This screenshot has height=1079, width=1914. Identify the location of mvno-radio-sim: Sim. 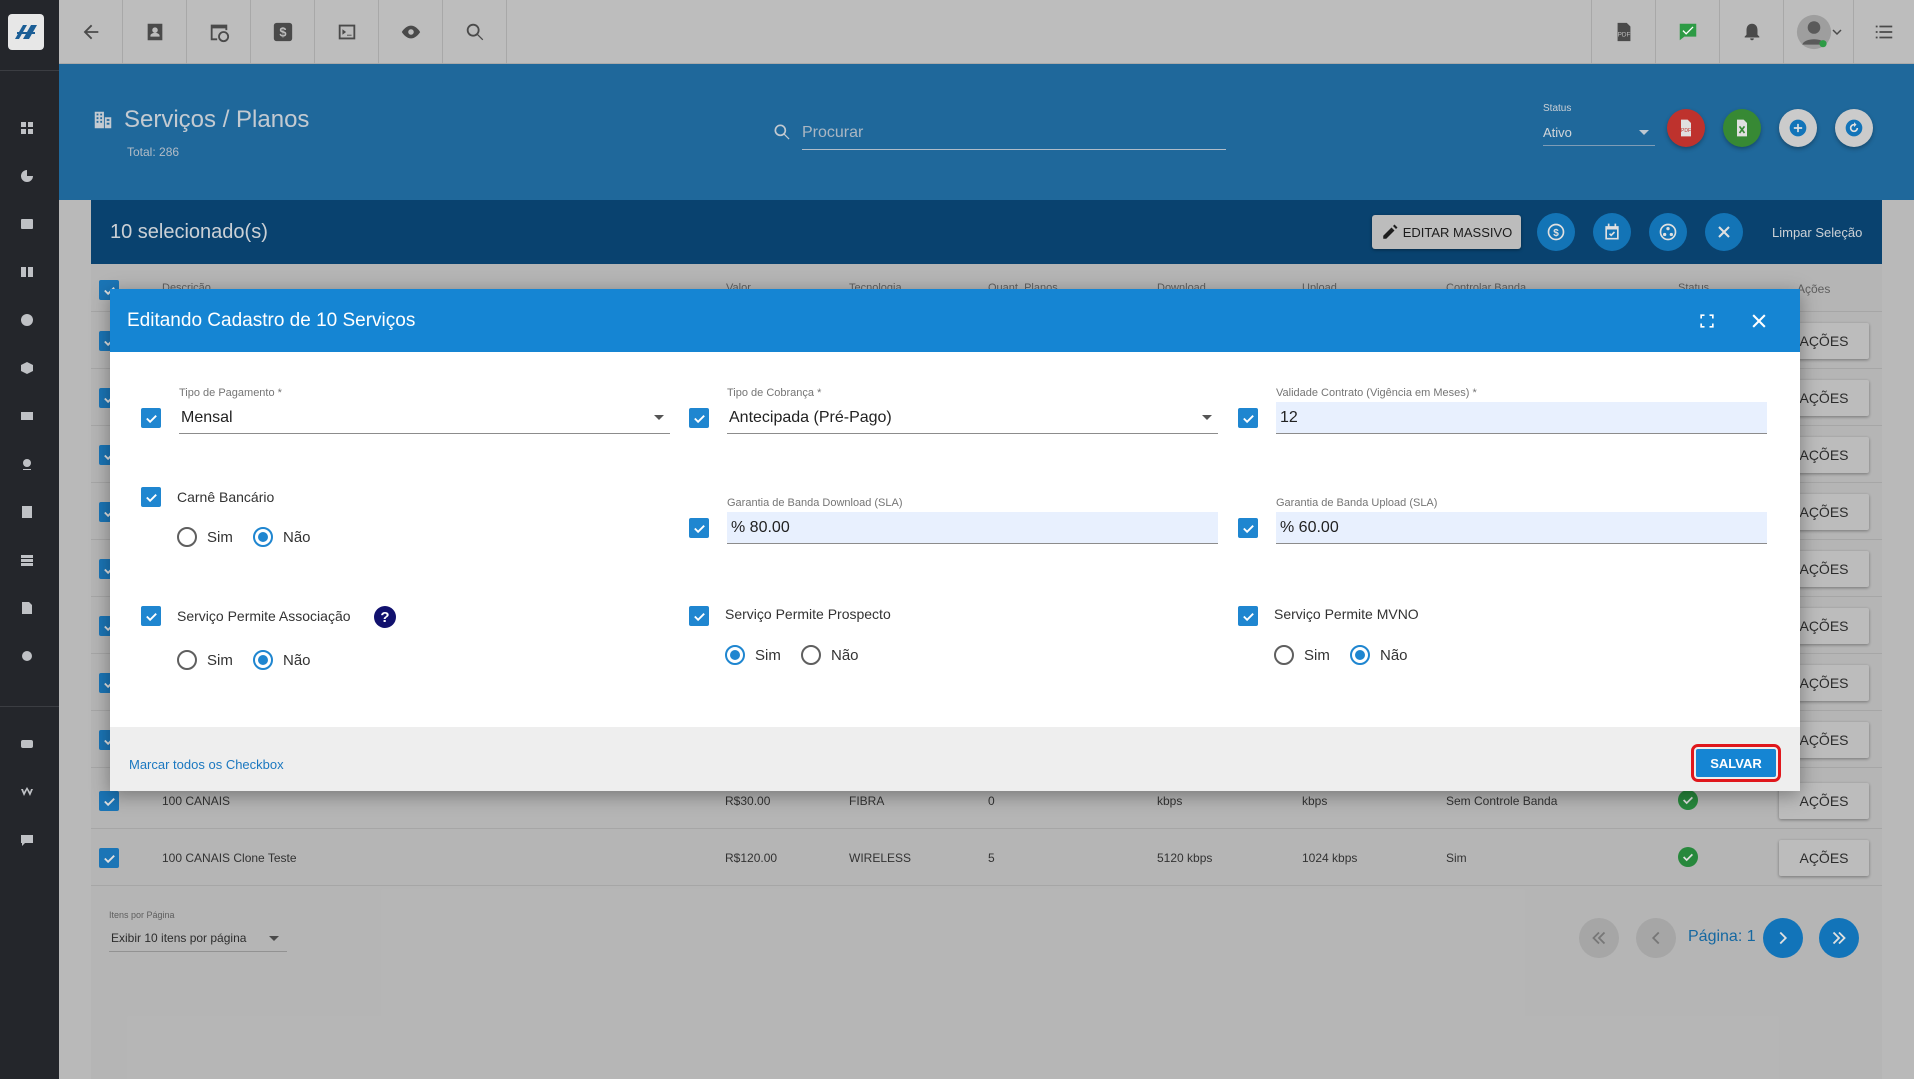
(1302, 655).